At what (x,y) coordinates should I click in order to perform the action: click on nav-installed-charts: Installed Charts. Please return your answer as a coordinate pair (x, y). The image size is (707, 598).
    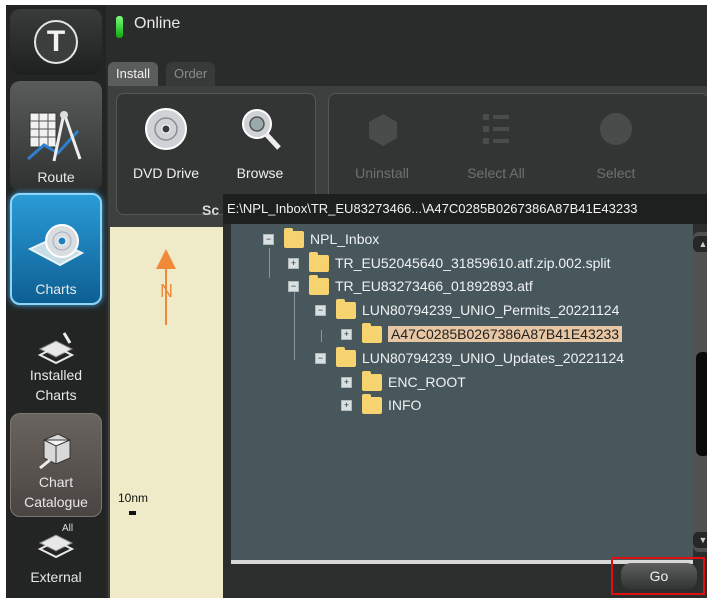
    Looking at the image, I should click on (56, 359).